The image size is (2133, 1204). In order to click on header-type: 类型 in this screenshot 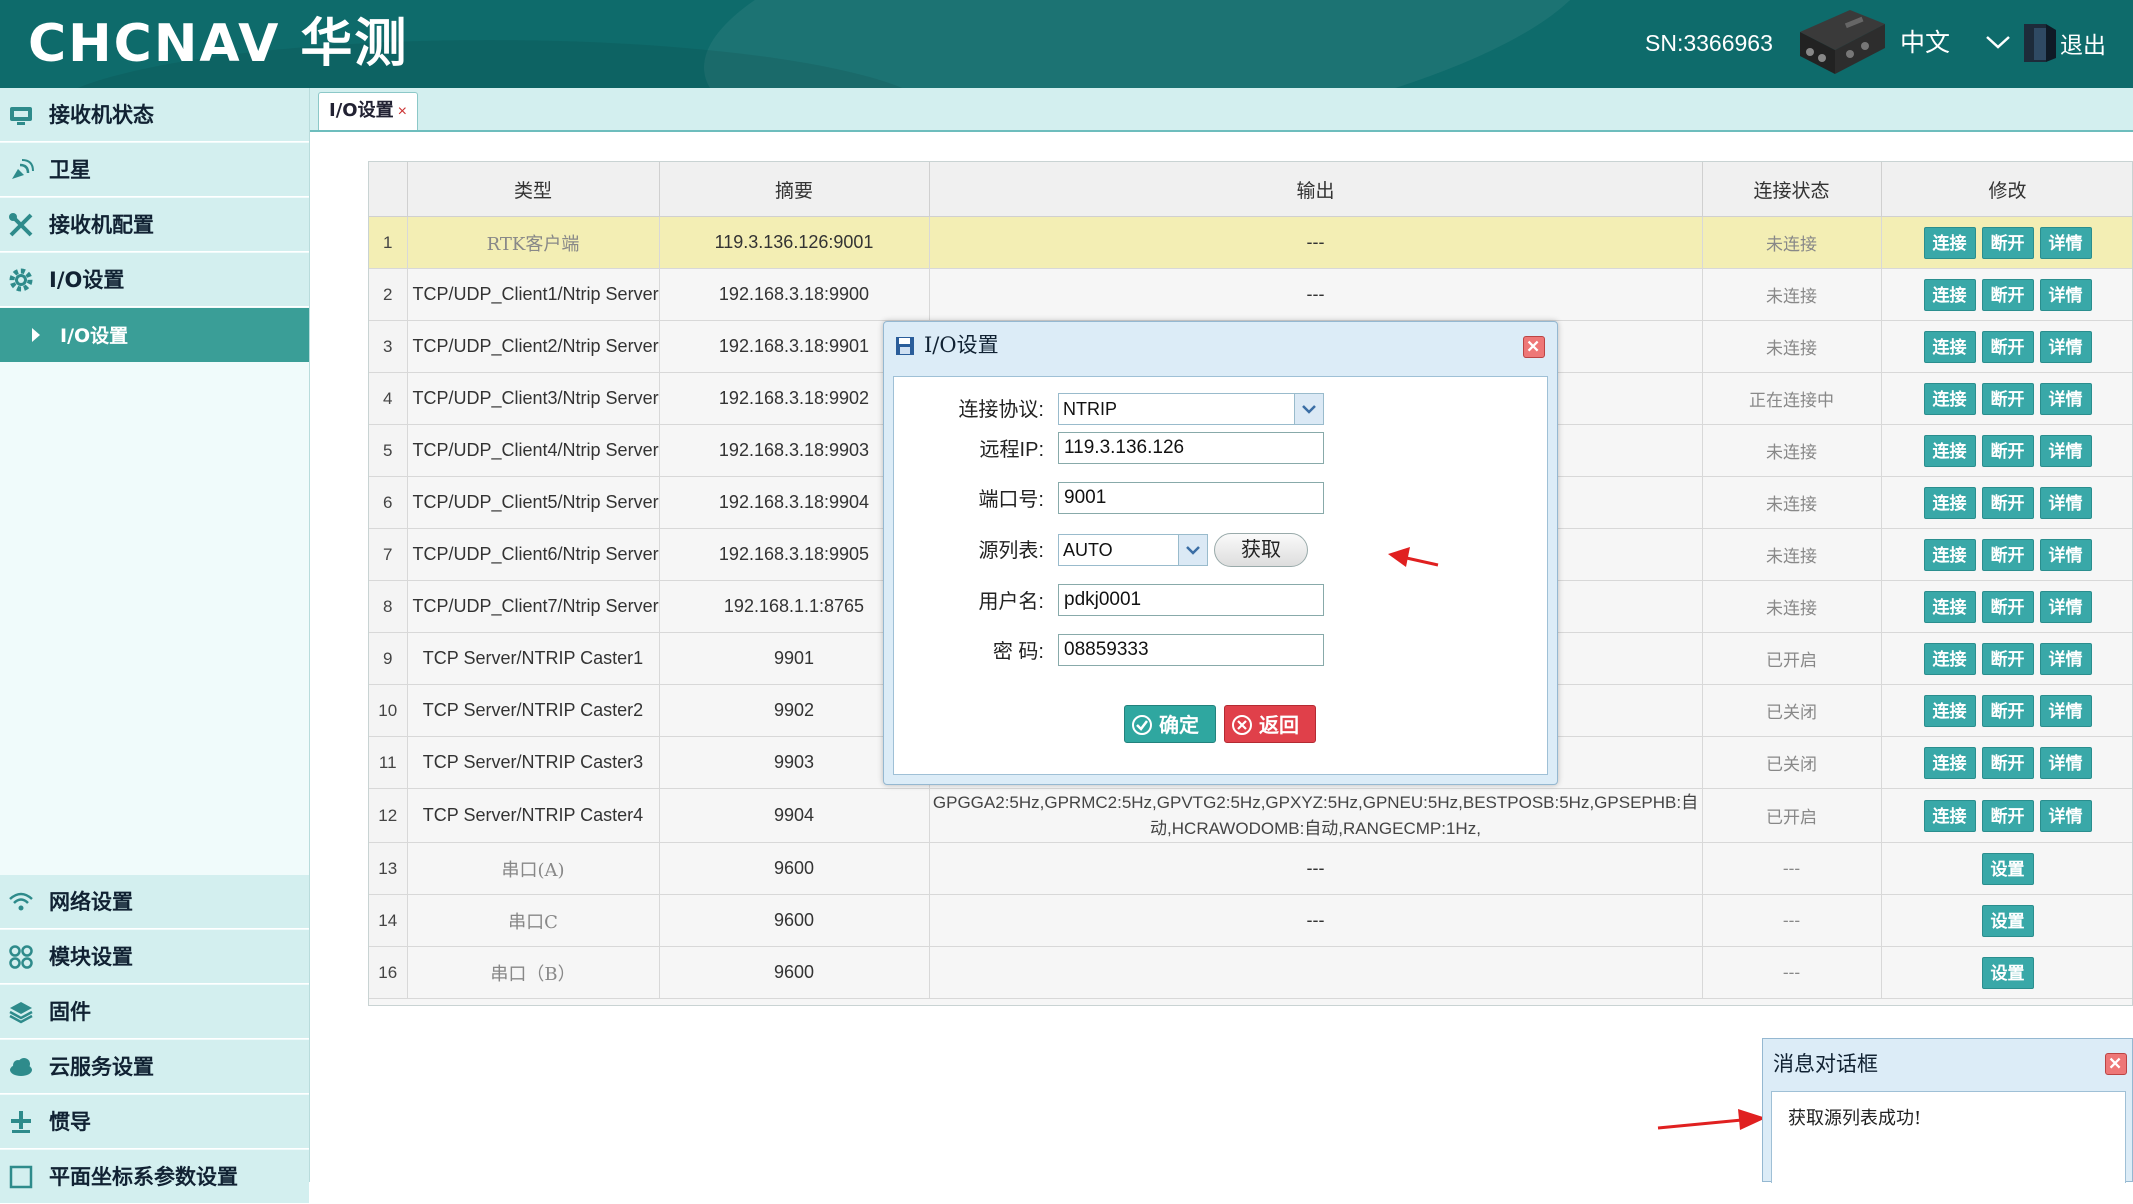, I will do `click(533, 189)`.